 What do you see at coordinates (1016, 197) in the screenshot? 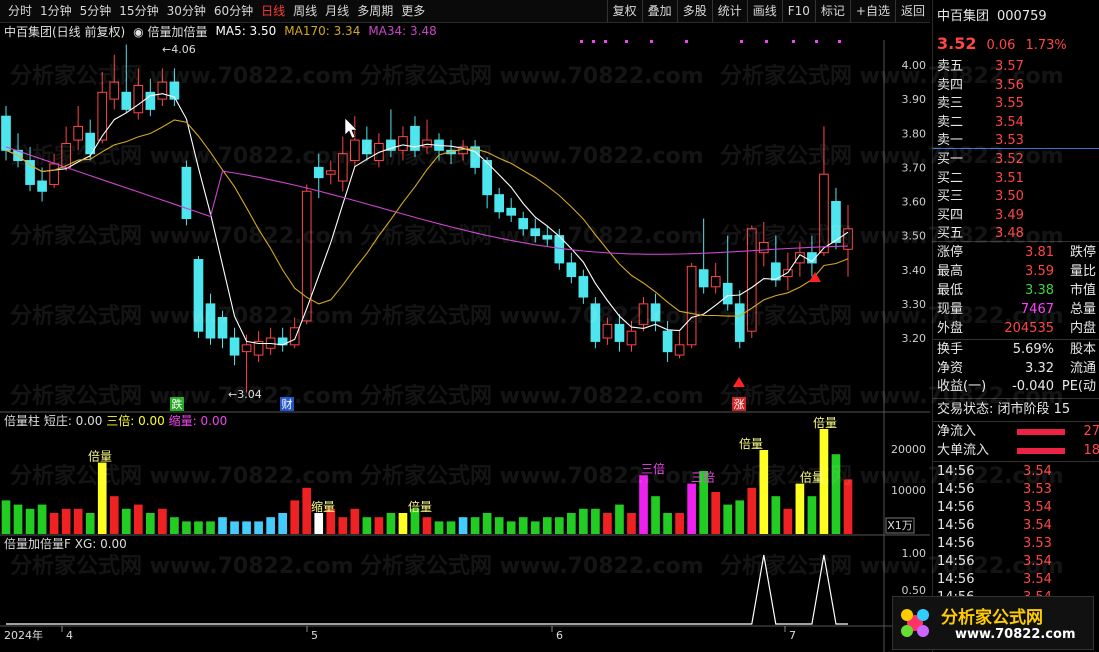
I see `bid-level: 买三 3.50` at bounding box center [1016, 197].